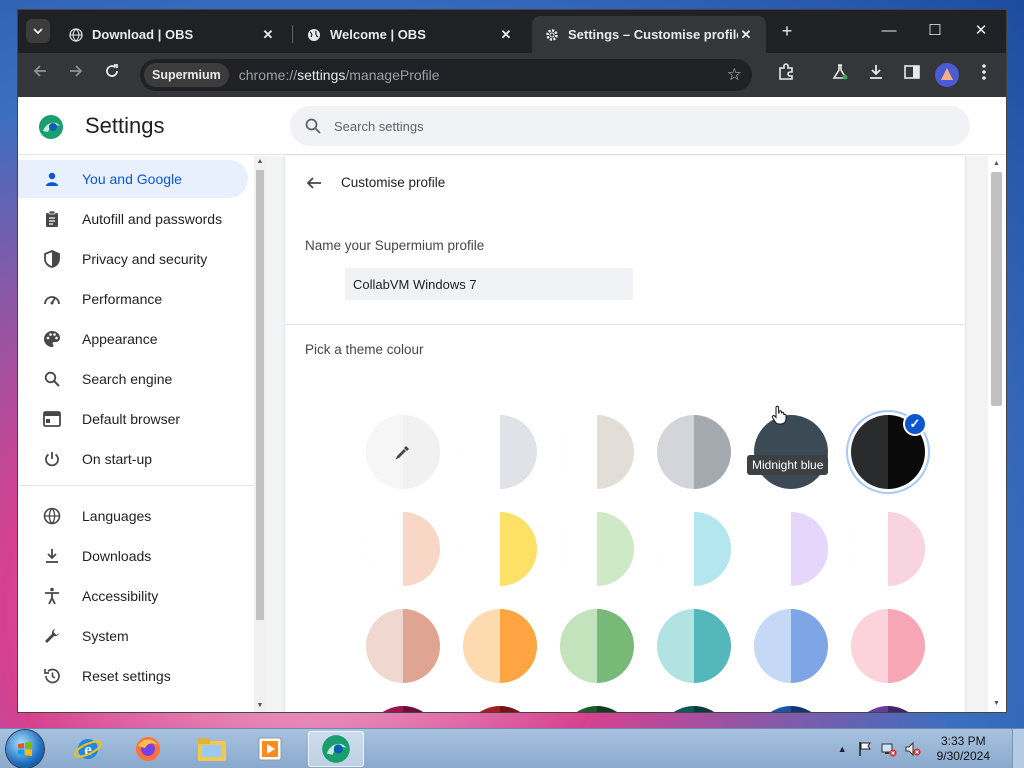 The height and width of the screenshot is (768, 1024). What do you see at coordinates (133, 676) in the screenshot?
I see `sidebar-item-reset: Reset settings` at bounding box center [133, 676].